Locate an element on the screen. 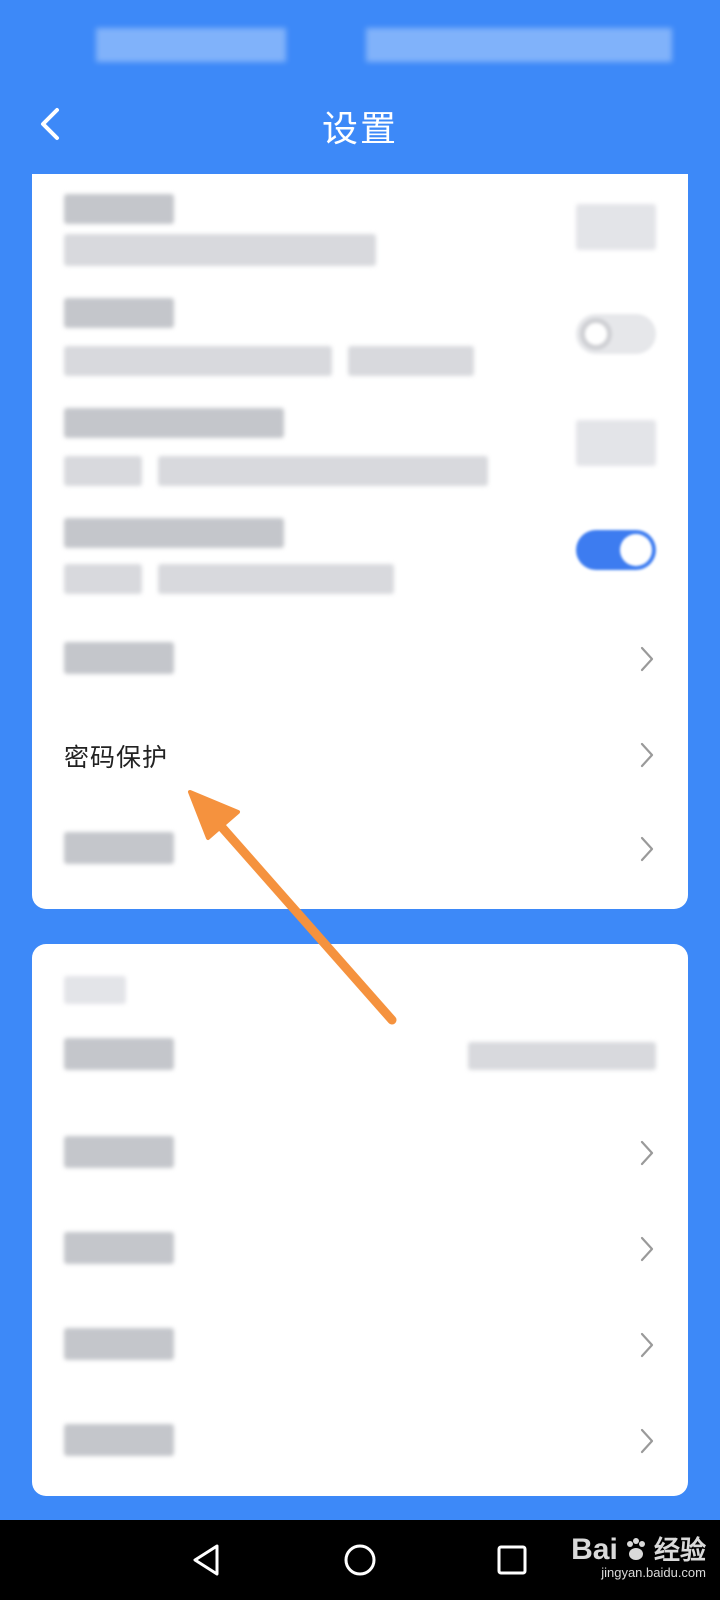 Image resolution: width=720 pixels, height=1600 pixels. nav-home-button is located at coordinates (360, 1560).